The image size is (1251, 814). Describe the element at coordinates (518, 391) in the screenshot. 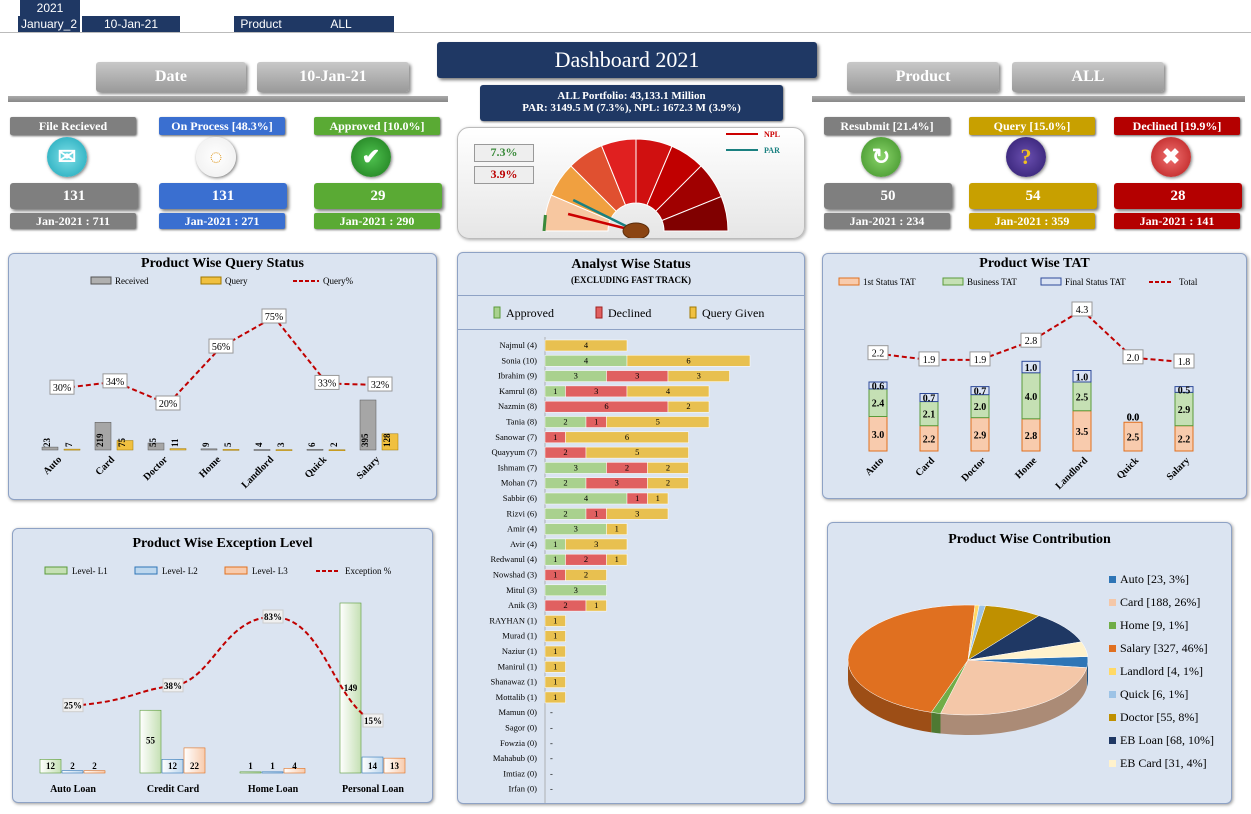

I see `analyst-name: Kamrul (8)` at that location.